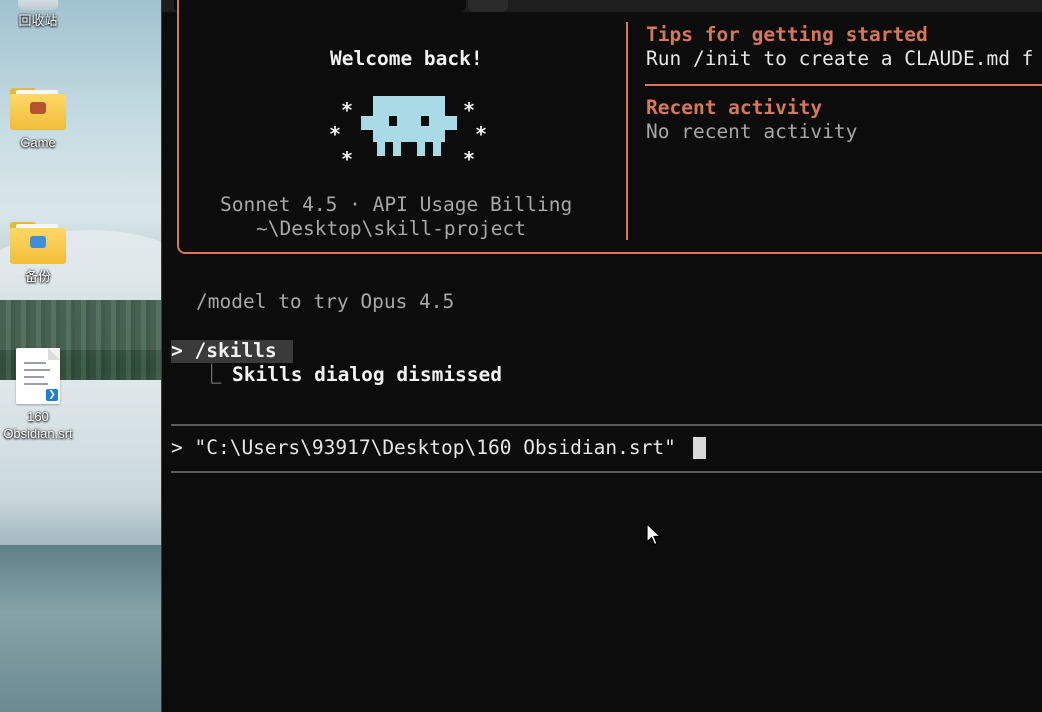  What do you see at coordinates (734, 107) in the screenshot?
I see `recent-activity-heading: Recent activity` at bounding box center [734, 107].